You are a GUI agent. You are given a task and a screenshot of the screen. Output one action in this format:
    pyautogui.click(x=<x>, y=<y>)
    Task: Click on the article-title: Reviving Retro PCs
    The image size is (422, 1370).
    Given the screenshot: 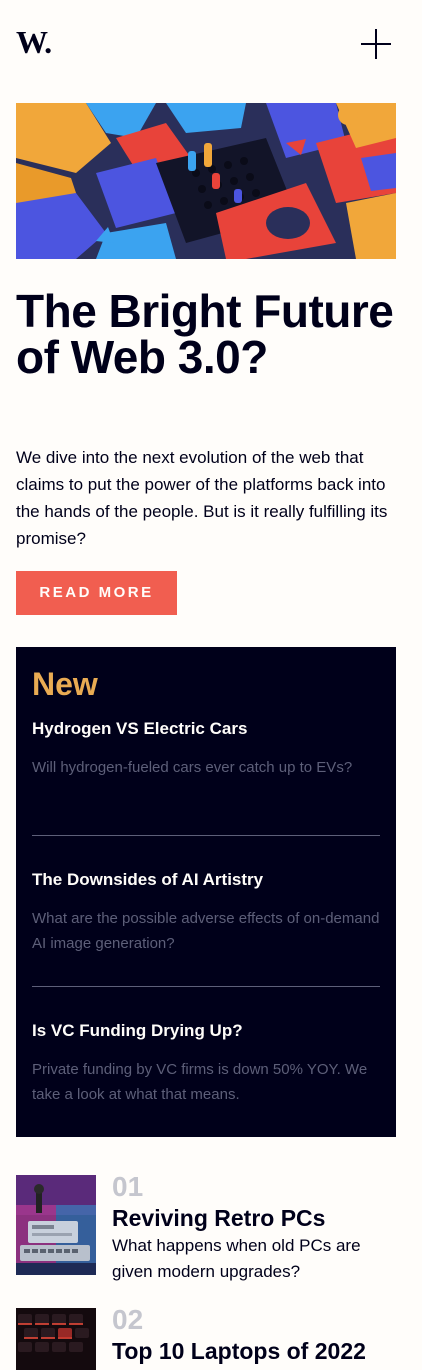 What is the action you would take?
    pyautogui.click(x=218, y=1218)
    